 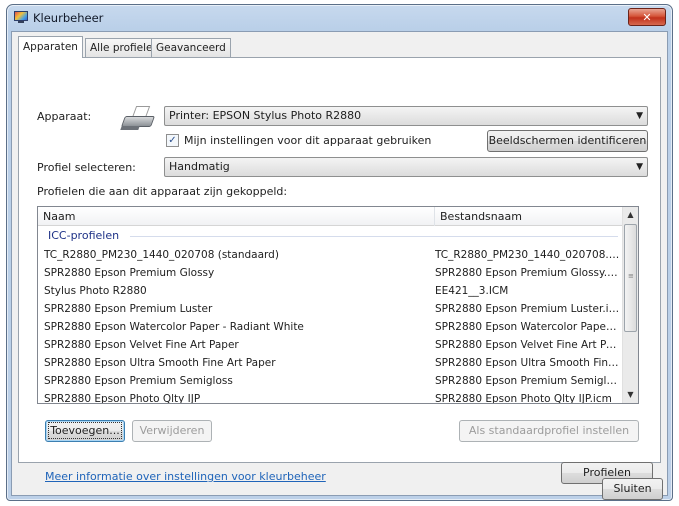 What do you see at coordinates (95, 291) in the screenshot?
I see `profile-name: Stylus Photo R2880` at bounding box center [95, 291].